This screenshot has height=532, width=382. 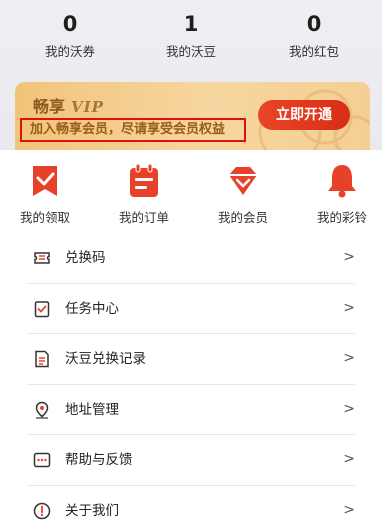 I want to click on menu-item-label: 沃豆兑换记录, so click(x=105, y=359).